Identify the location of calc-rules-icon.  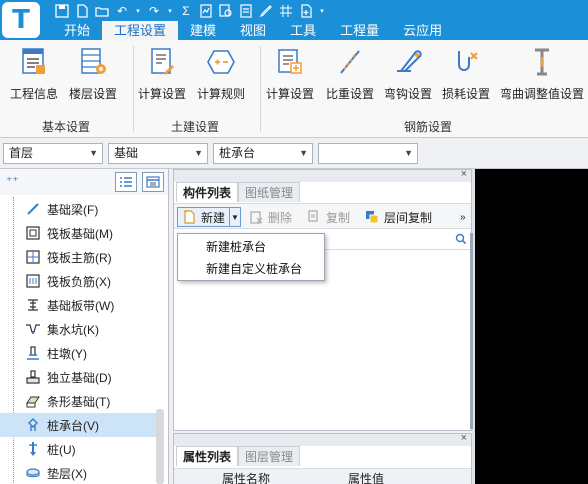
(221, 62).